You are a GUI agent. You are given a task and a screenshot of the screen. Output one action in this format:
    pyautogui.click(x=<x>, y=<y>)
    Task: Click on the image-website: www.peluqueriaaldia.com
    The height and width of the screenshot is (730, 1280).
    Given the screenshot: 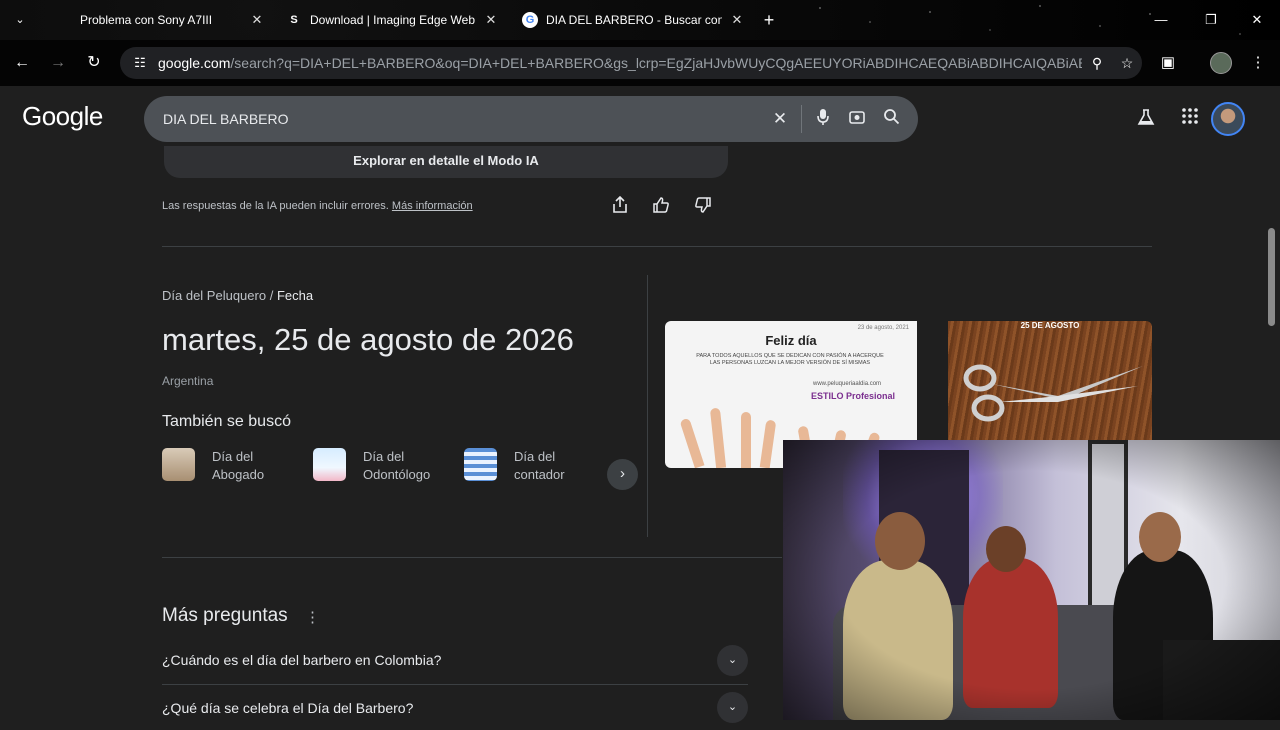 What is the action you would take?
    pyautogui.click(x=847, y=384)
    